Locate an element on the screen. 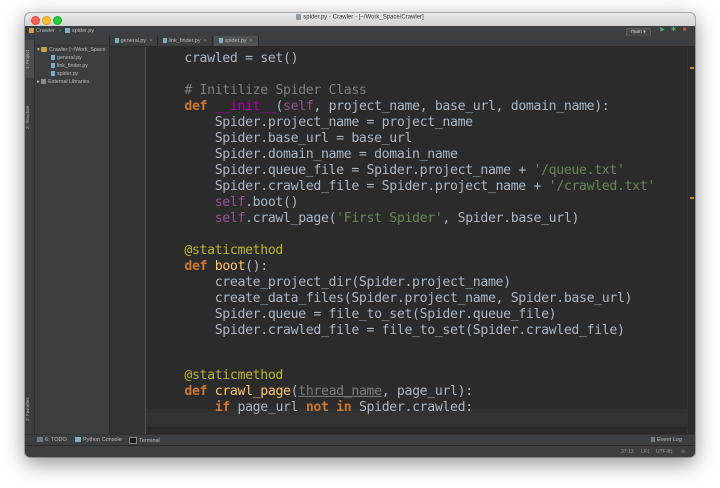  structure-tool-tab: Z: Structure is located at coordinates (29, 117).